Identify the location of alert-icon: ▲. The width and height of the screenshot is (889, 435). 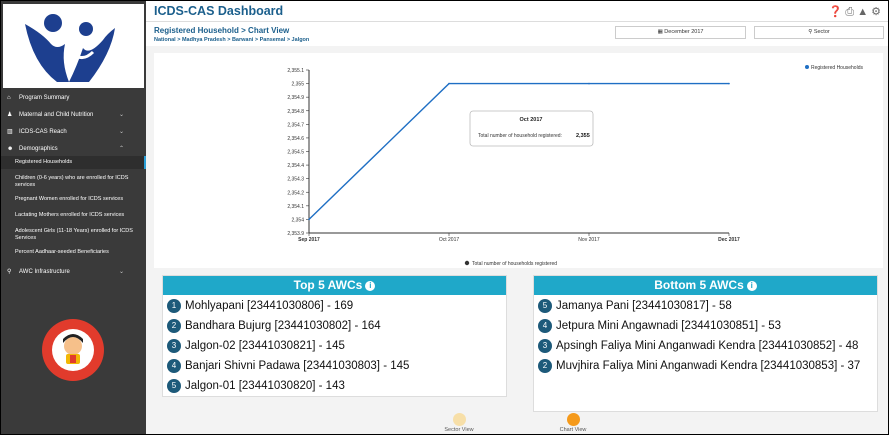
(863, 12).